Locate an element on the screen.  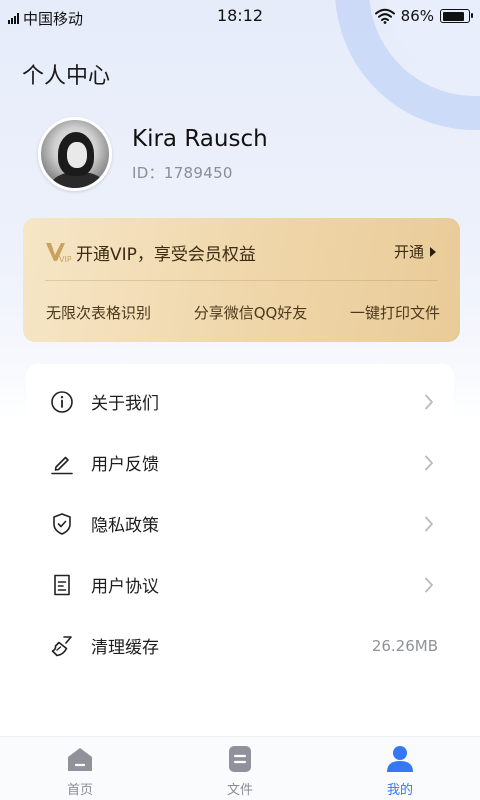
user-id: ID：1789450 is located at coordinates (182, 172).